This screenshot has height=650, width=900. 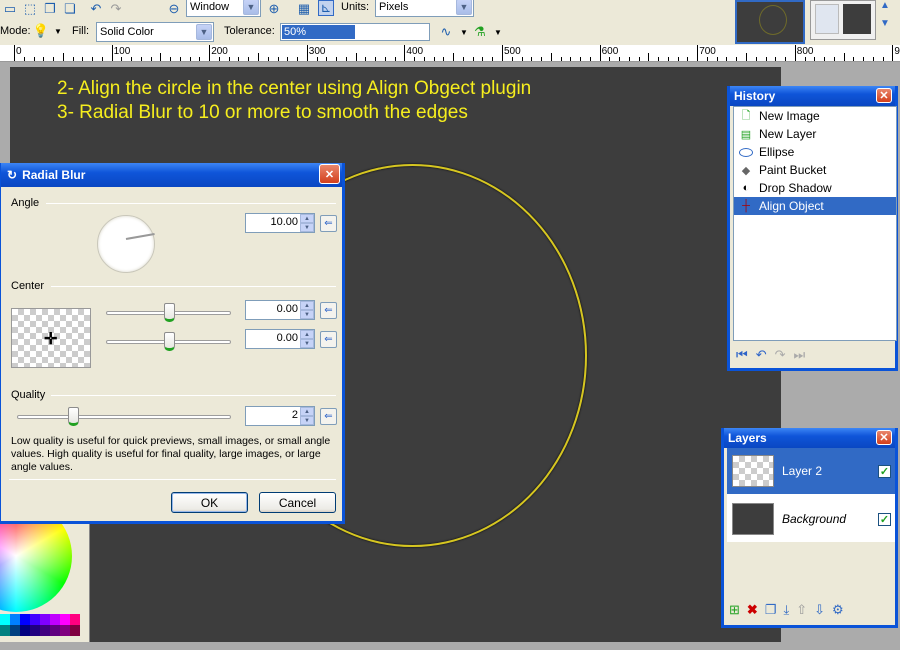 I want to click on units-select: Pixels ▼, so click(x=424, y=8).